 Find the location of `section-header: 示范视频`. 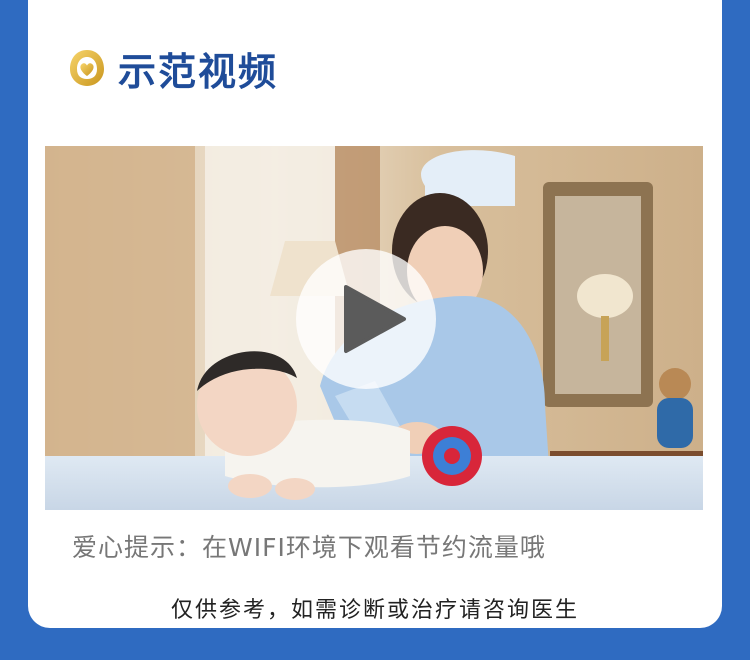

section-header: 示范视频 is located at coordinates (173, 68).